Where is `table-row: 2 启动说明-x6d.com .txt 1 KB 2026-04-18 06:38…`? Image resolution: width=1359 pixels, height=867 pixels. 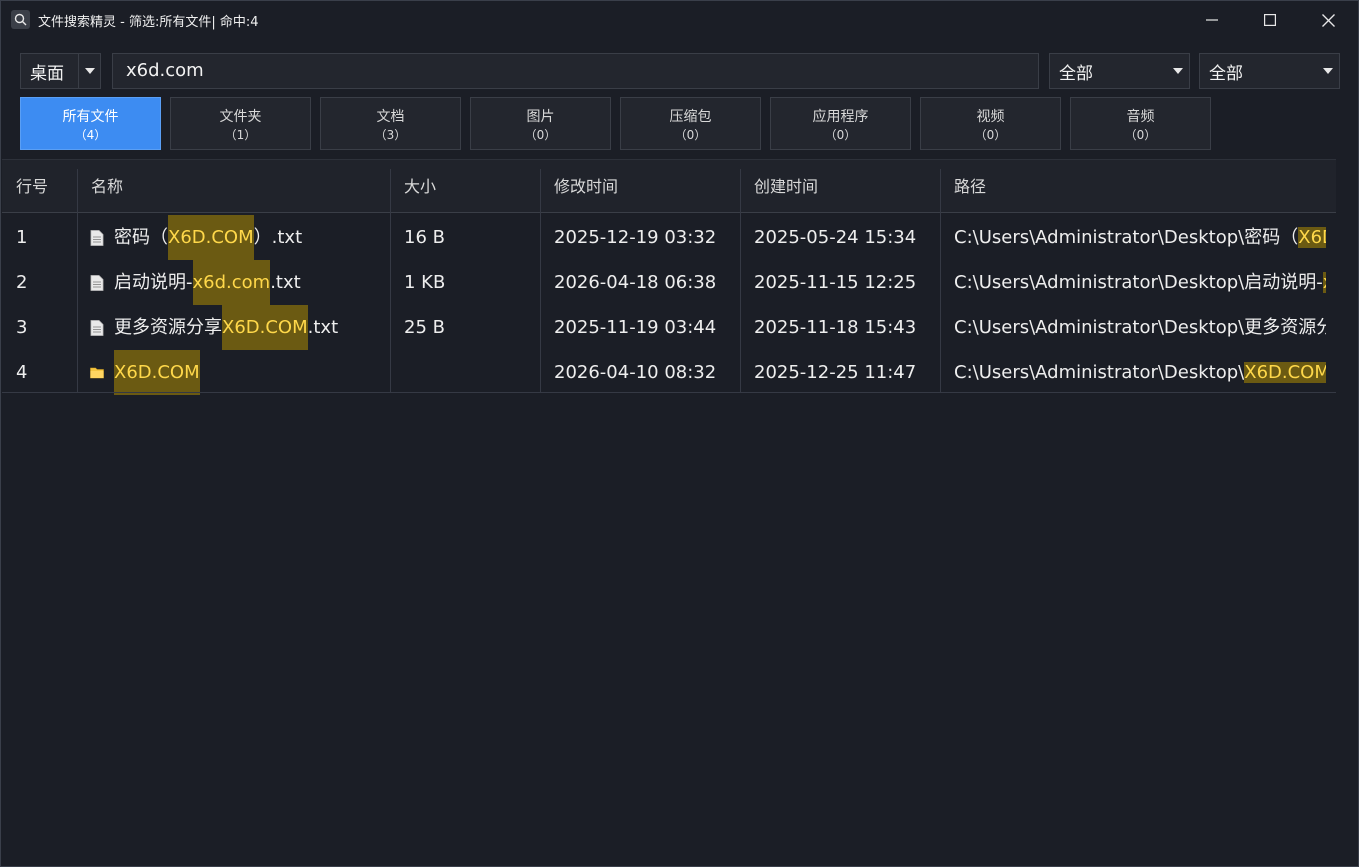 table-row: 2 启动说明-x6d.com .txt 1 KB 2026-04-18 06:38… is located at coordinates (669, 282).